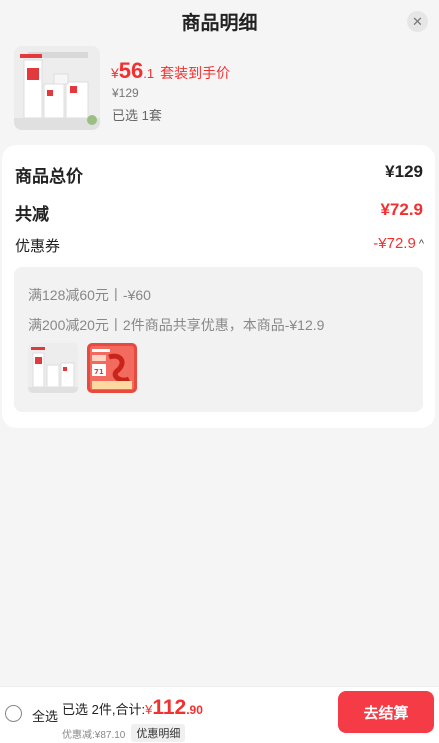 The height and width of the screenshot is (743, 439). Describe the element at coordinates (49, 176) in the screenshot. I see `total-price-label: 商品总价` at that location.